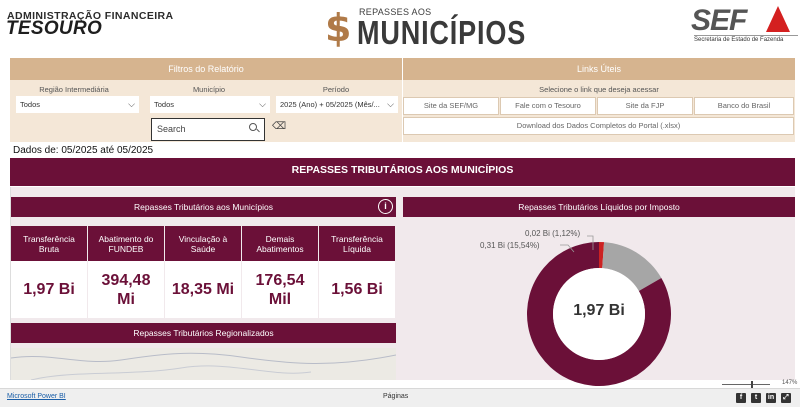 The image size is (800, 407). What do you see at coordinates (741, 398) in the screenshot?
I see `facebook-icon: f` at bounding box center [741, 398].